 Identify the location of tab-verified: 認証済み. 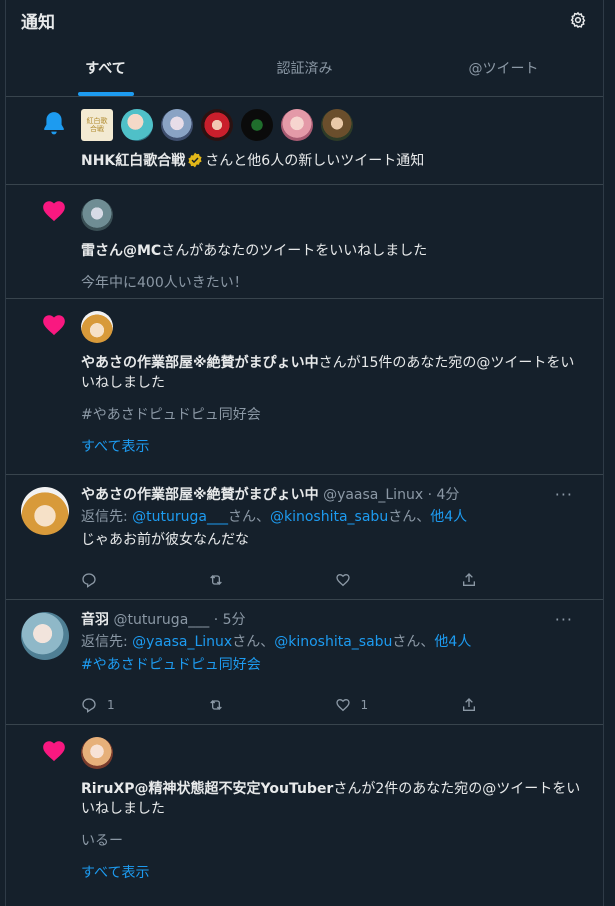
(304, 68).